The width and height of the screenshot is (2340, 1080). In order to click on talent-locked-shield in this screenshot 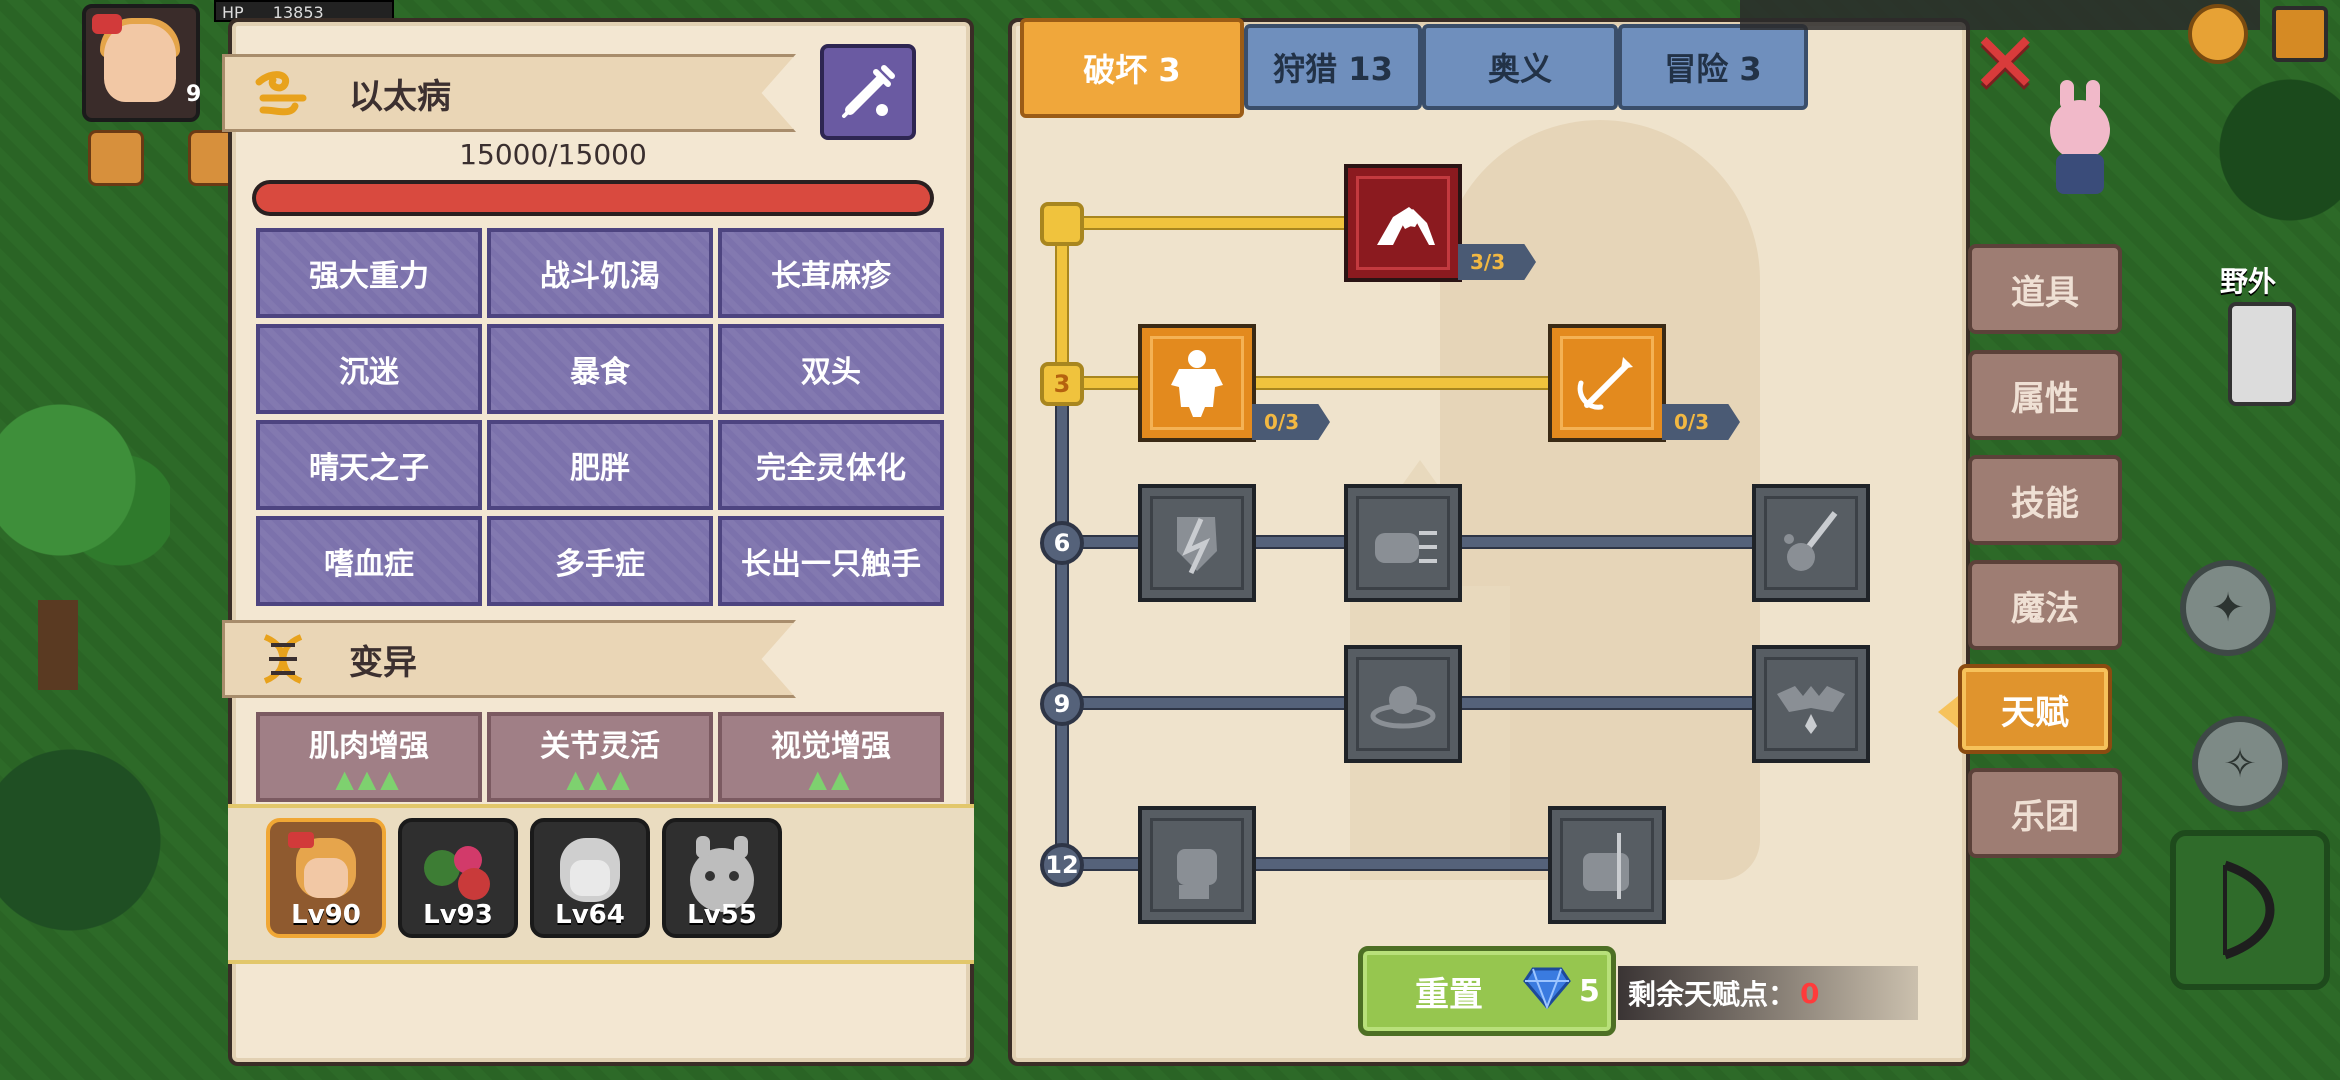, I will do `click(1197, 543)`.